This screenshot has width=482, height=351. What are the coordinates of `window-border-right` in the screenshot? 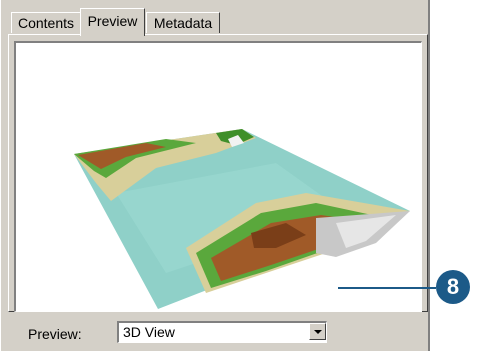 It's located at (429, 175).